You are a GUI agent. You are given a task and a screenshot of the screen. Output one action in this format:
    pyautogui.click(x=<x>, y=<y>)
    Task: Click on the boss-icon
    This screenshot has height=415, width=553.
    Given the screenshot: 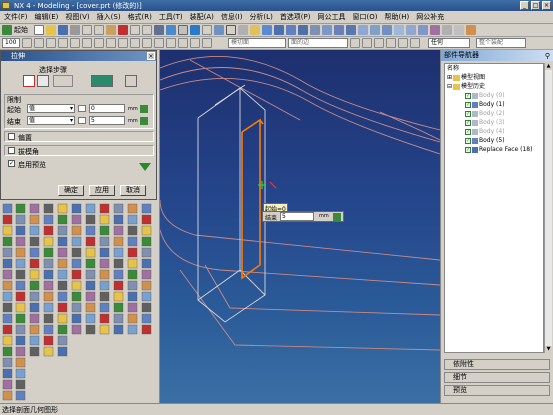 What is the action you would take?
    pyautogui.click(x=327, y=30)
    